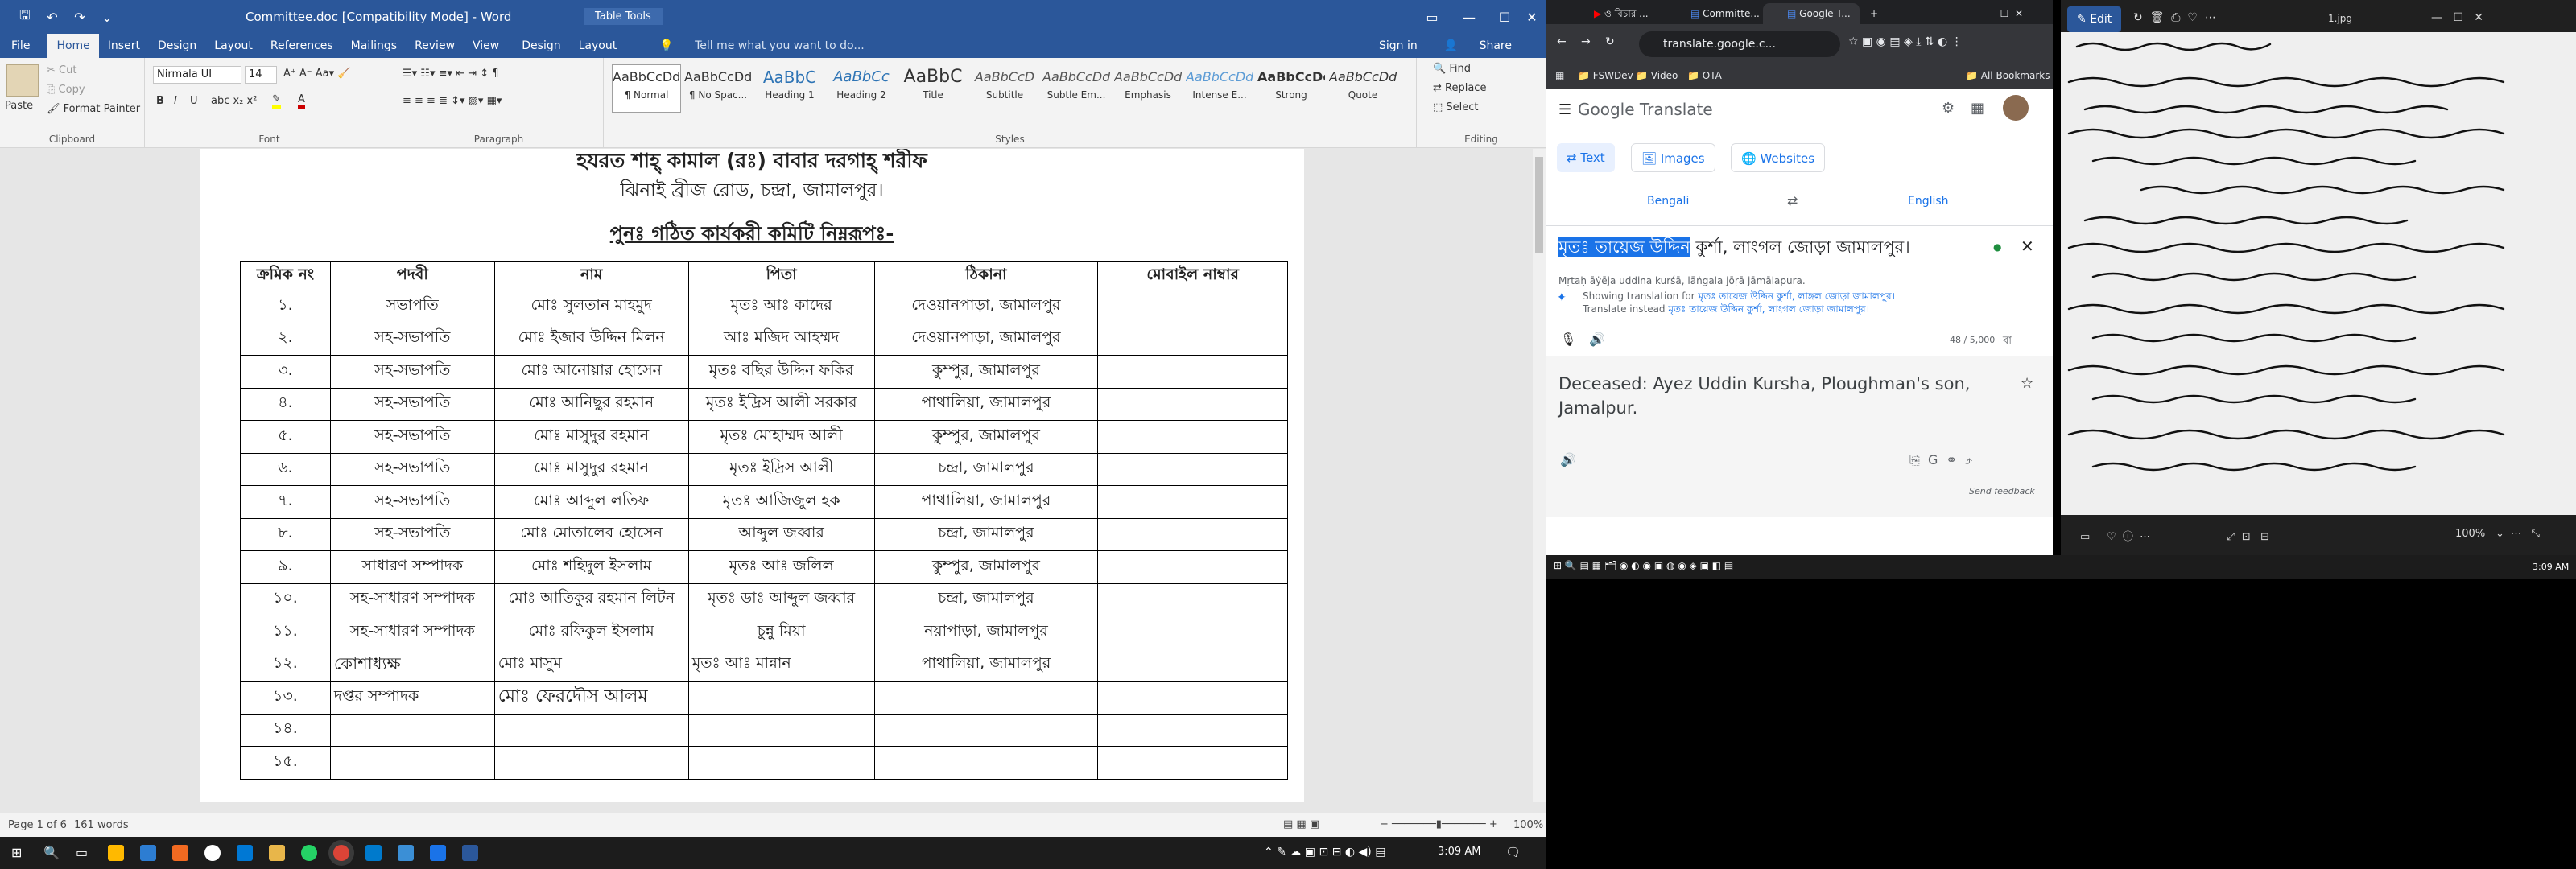 This screenshot has width=2576, height=869. Describe the element at coordinates (1610, 41) in the screenshot. I see `reload-icon: ↻` at that location.